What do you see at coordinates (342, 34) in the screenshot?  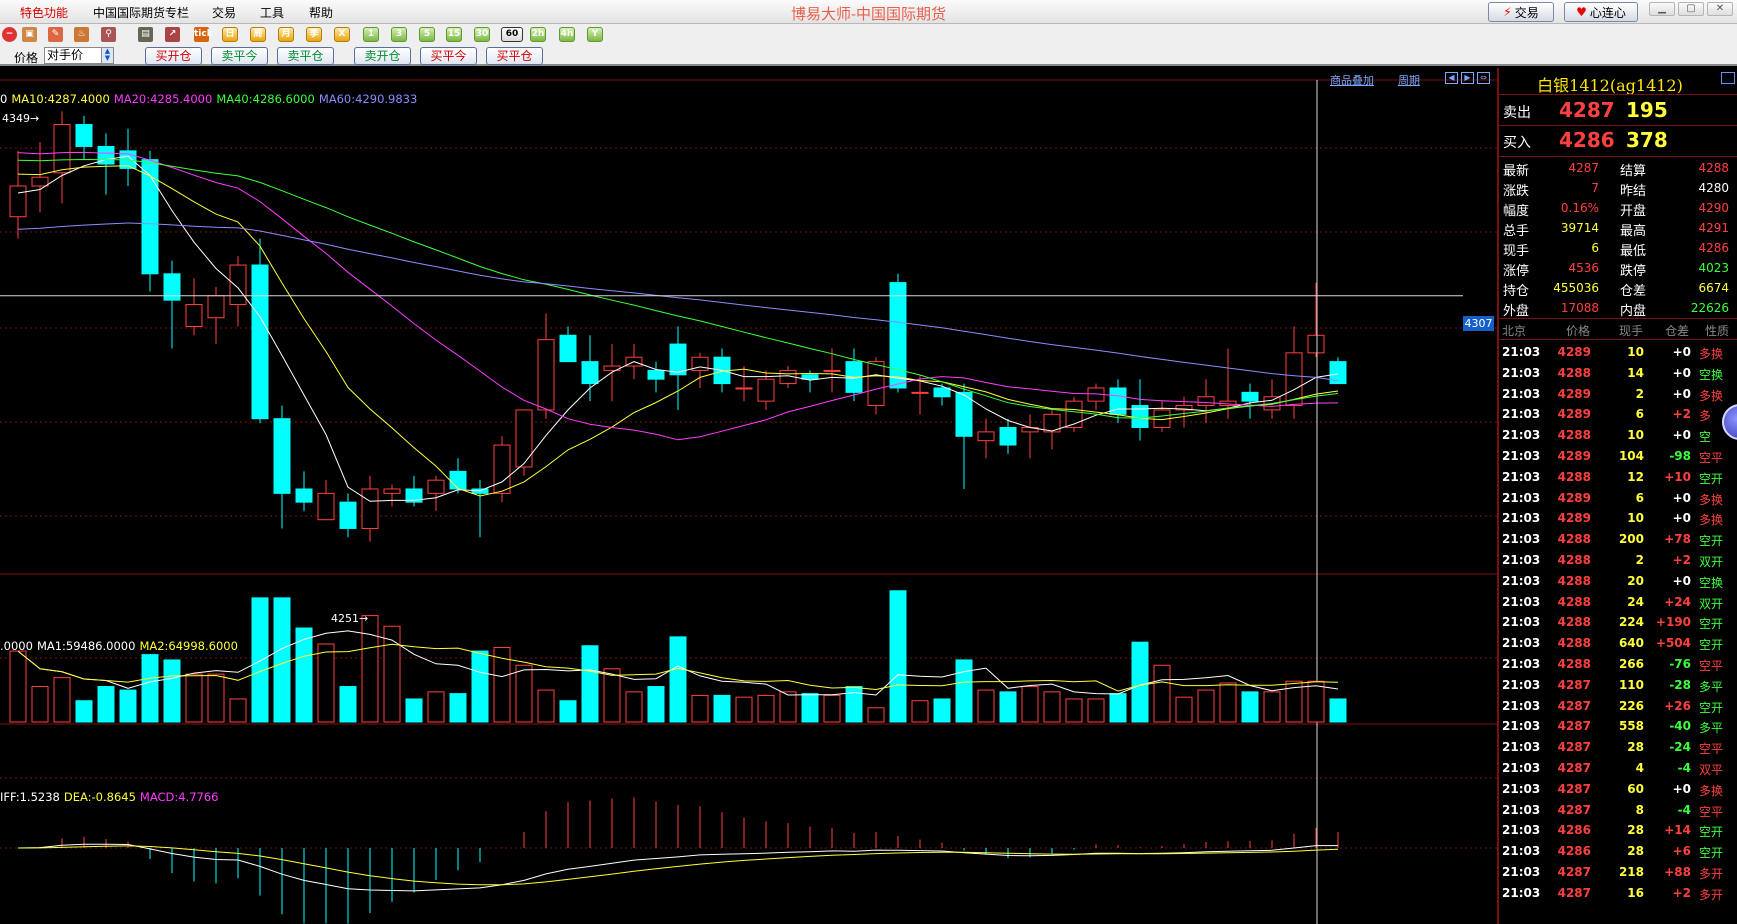 I see `period-x: X` at bounding box center [342, 34].